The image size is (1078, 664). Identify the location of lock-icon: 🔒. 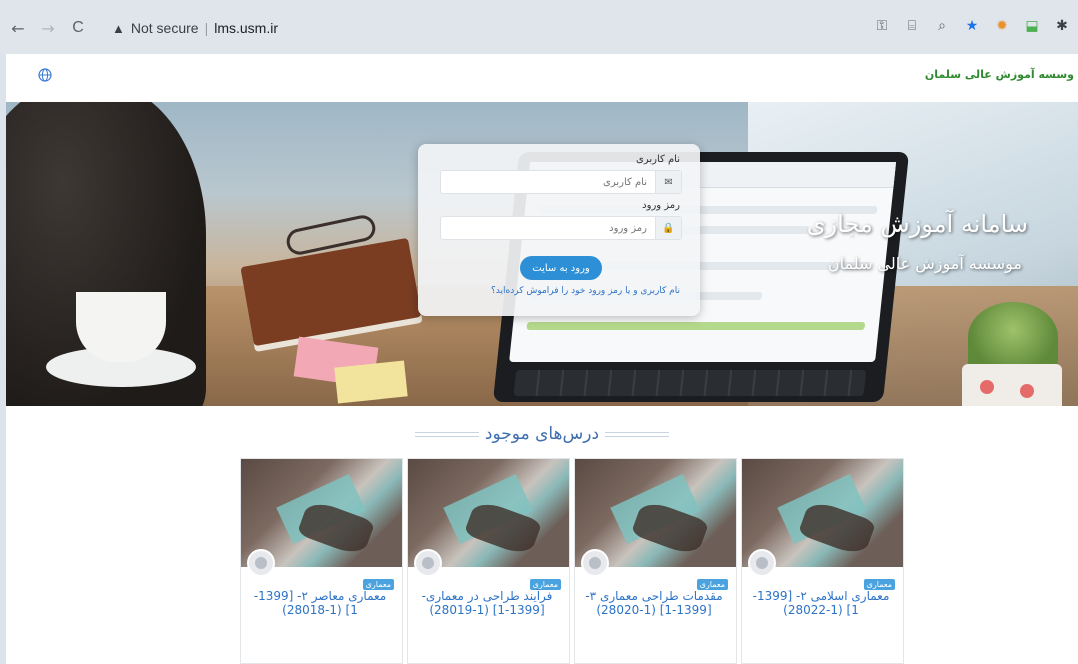
(668, 228).